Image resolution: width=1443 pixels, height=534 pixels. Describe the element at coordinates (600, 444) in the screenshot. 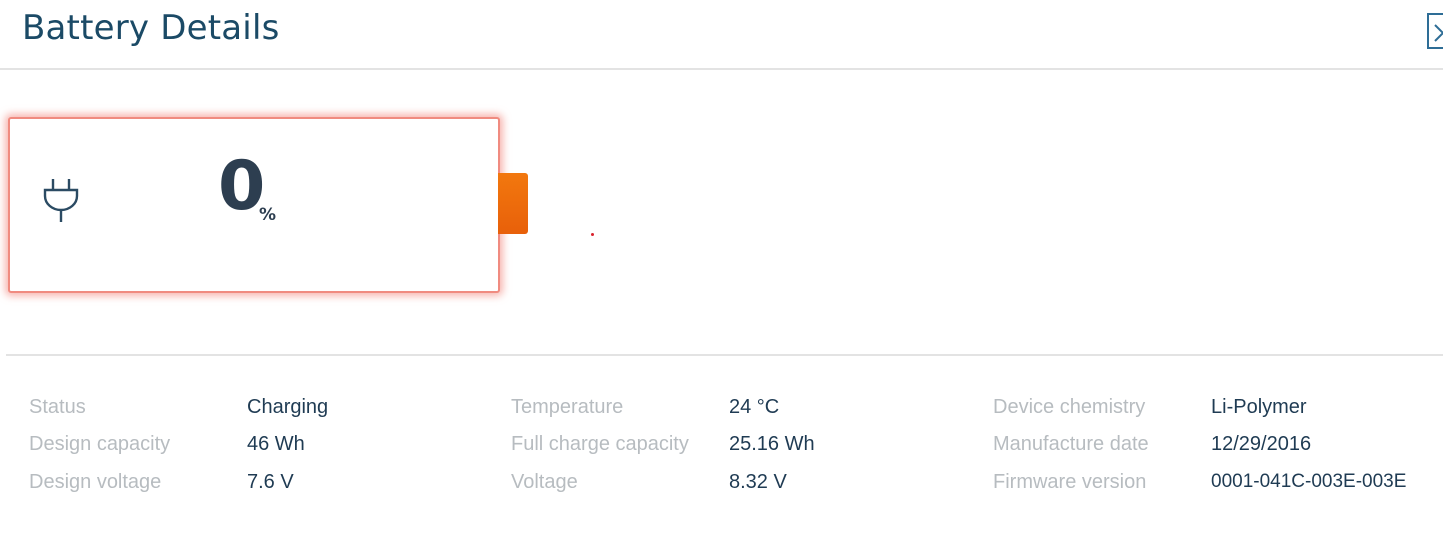

I see `full-charge-capacity-label: Full charge capacity` at that location.